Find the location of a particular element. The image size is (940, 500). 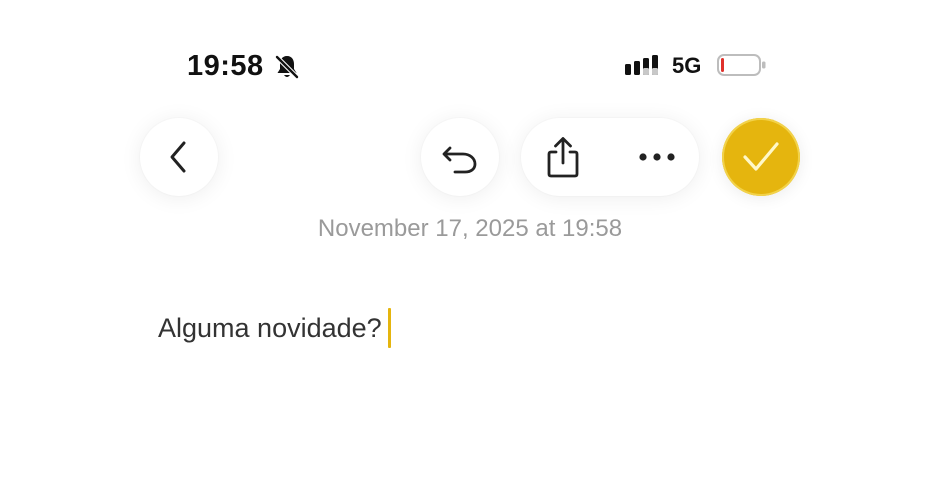

done-button is located at coordinates (761, 157).